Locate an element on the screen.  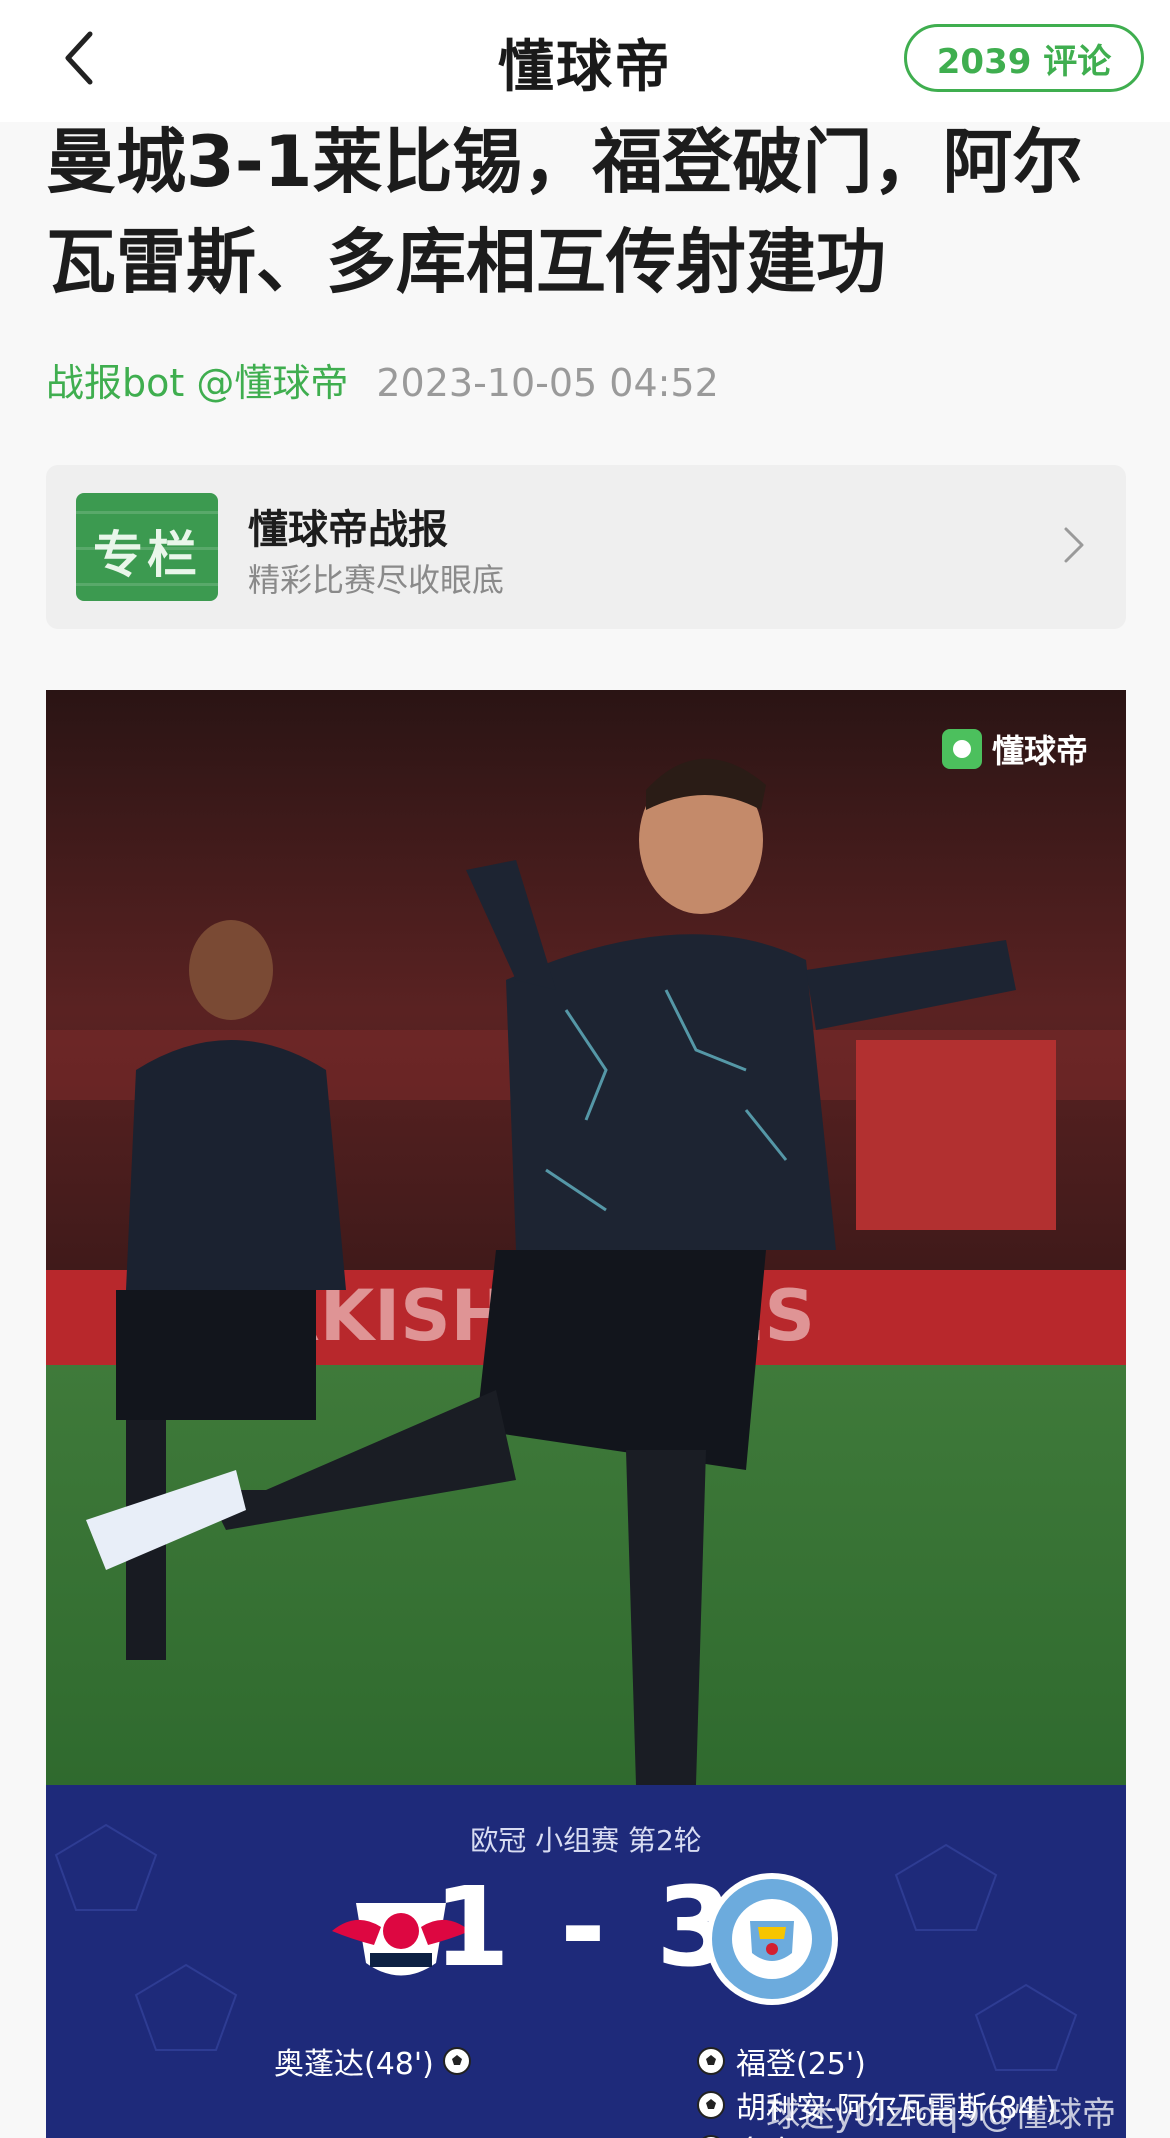
home-scorer: 奥蓬达(48') is located at coordinates (373, 2061).